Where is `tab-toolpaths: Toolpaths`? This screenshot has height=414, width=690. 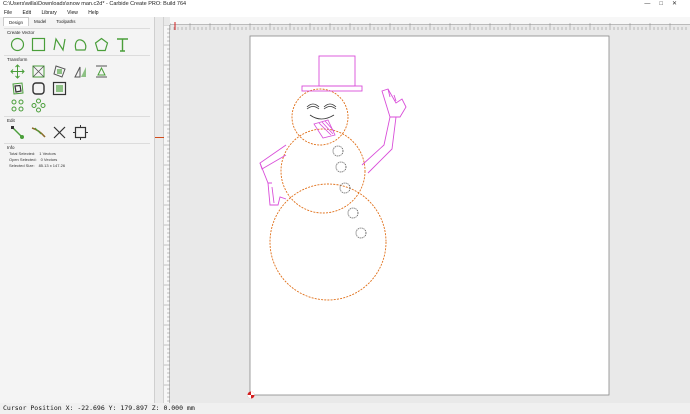
tab-toolpaths: Toolpaths is located at coordinates (65, 21).